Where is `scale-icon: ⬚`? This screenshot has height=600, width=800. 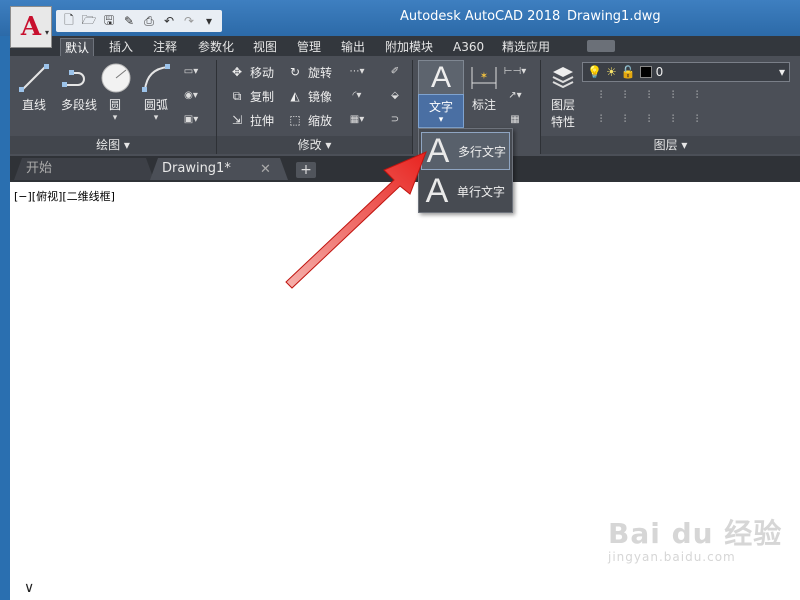
scale-icon: ⬚ is located at coordinates (295, 120).